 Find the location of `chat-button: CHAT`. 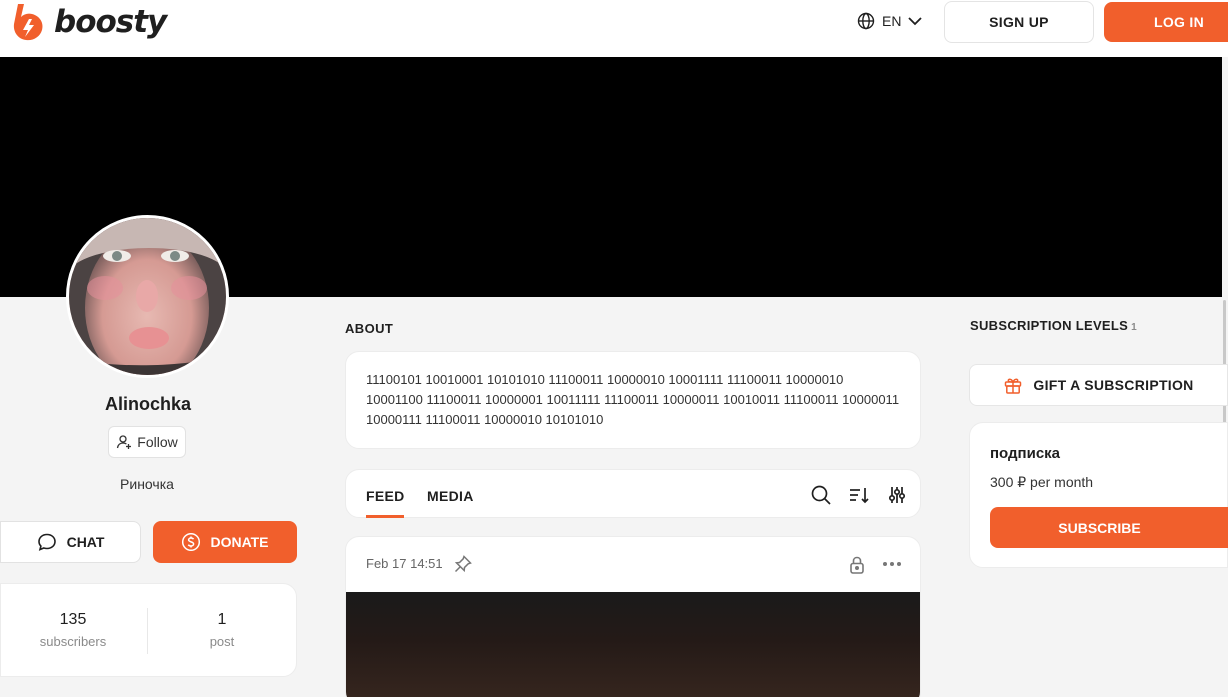

chat-button: CHAT is located at coordinates (70, 542).